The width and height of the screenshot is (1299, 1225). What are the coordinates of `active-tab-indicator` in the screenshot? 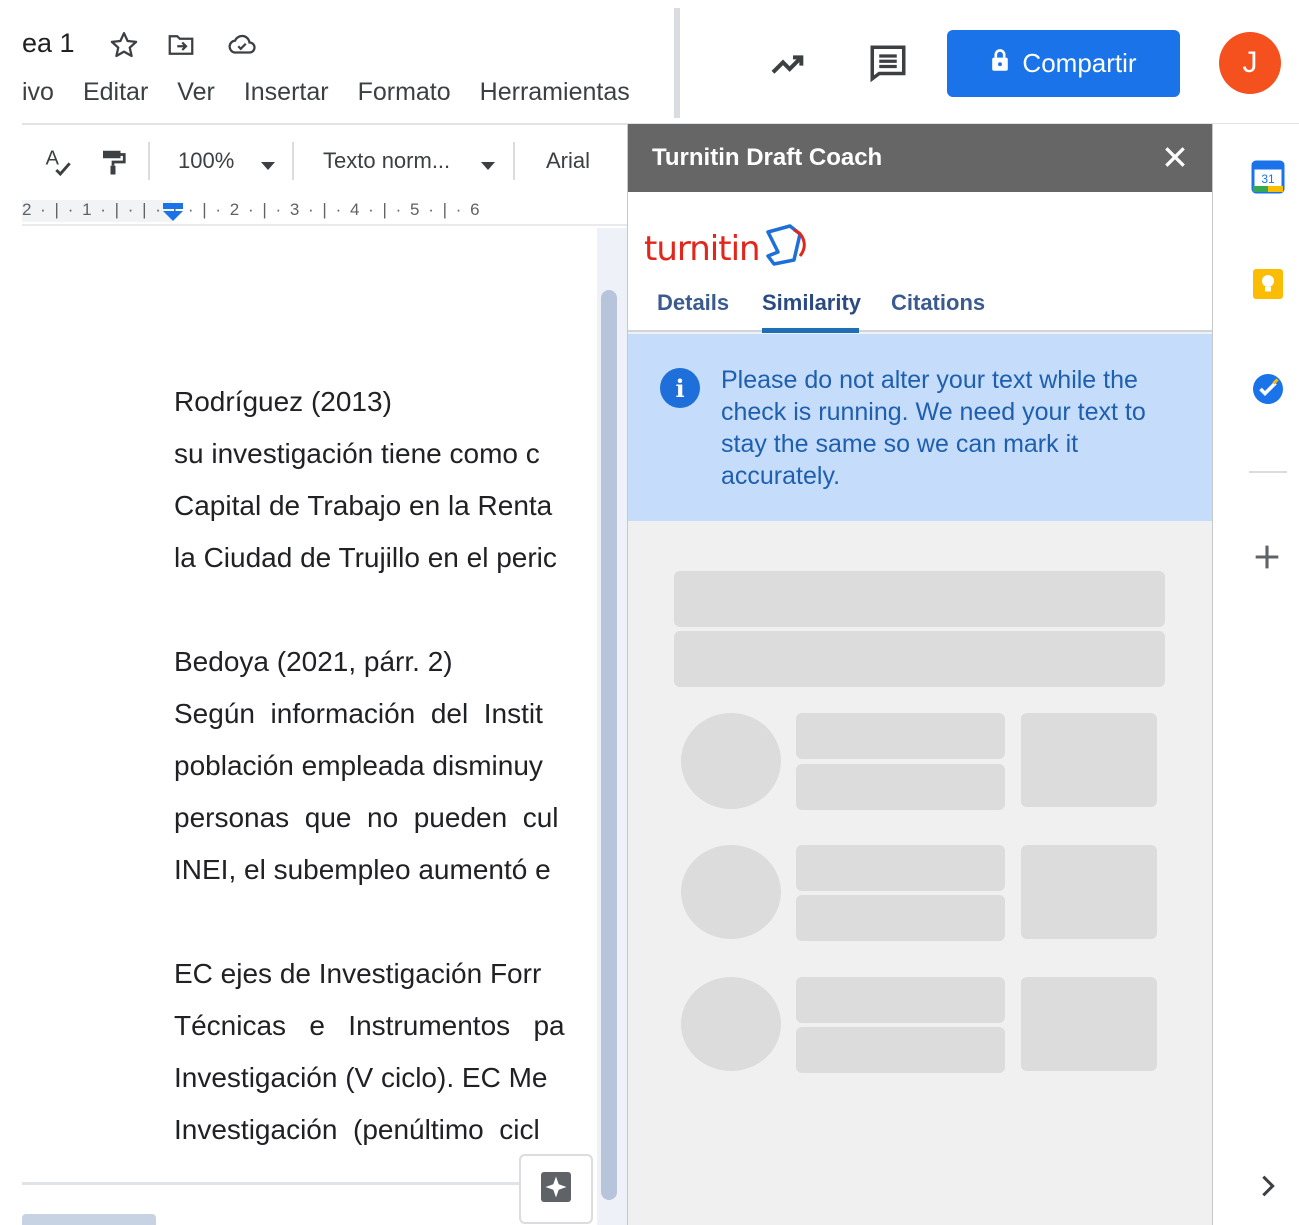 It's located at (810, 330).